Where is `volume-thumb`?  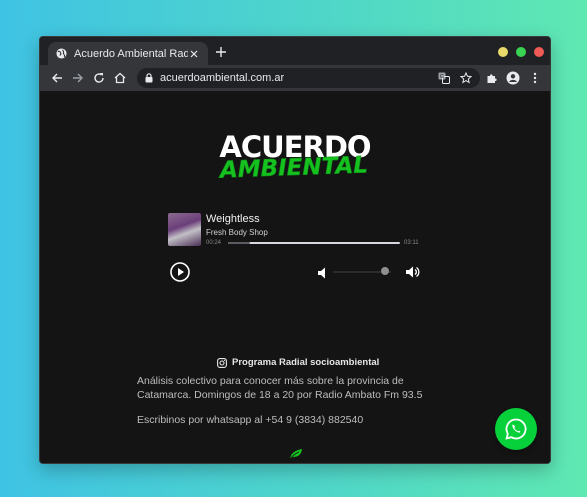
volume-thumb is located at coordinates (385, 271).